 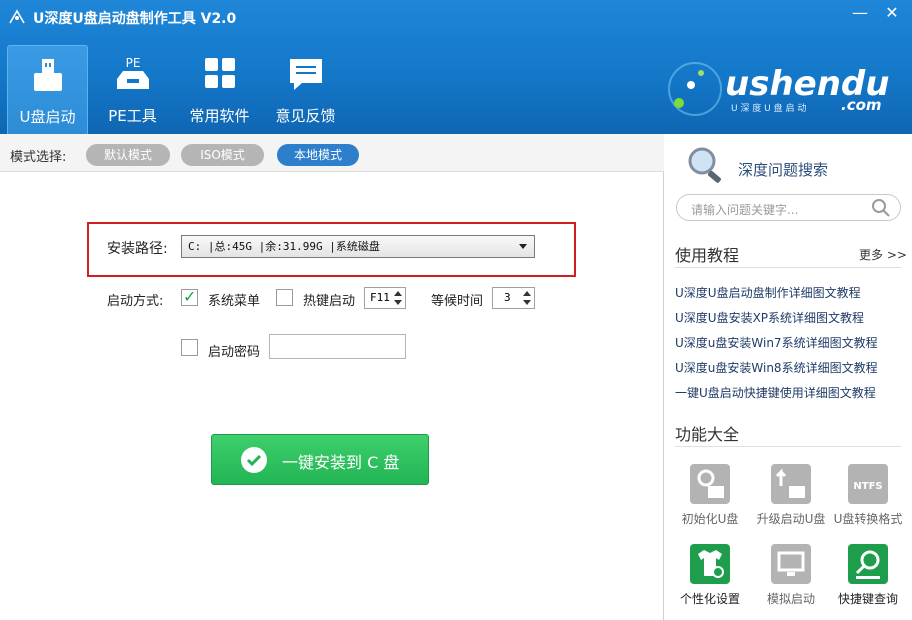 I want to click on tool-label: 模拟启动, so click(x=790, y=599).